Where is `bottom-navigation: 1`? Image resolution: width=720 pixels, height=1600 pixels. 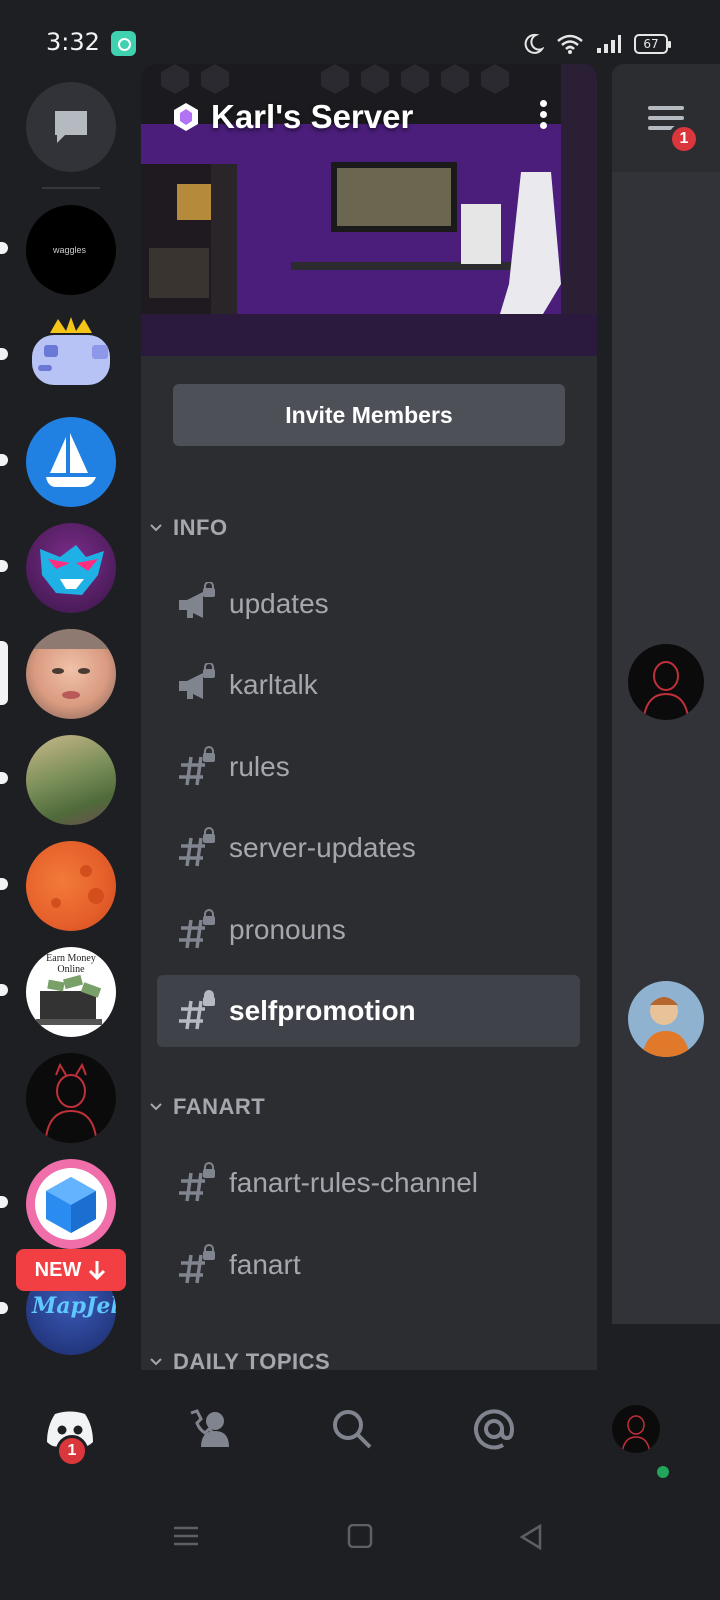
bottom-navigation: 1 is located at coordinates (360, 1429).